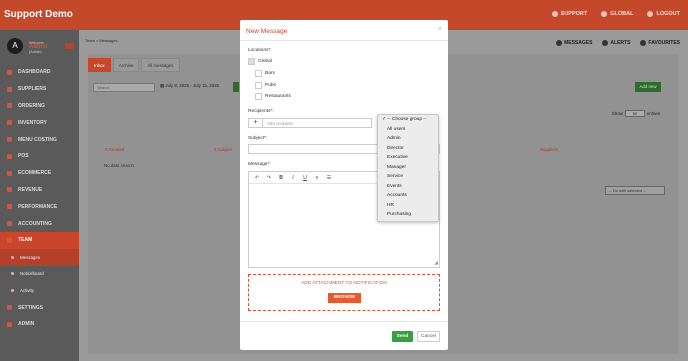 The height and width of the screenshot is (361, 688). What do you see at coordinates (317, 178) in the screenshot?
I see `ordered-list-icon: ≡` at bounding box center [317, 178].